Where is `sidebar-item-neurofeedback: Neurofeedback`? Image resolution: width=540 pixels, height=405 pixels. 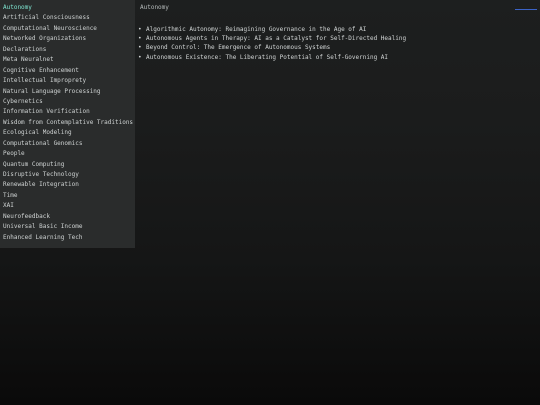
sidebar-item-neurofeedback: Neurofeedback is located at coordinates (67, 217).